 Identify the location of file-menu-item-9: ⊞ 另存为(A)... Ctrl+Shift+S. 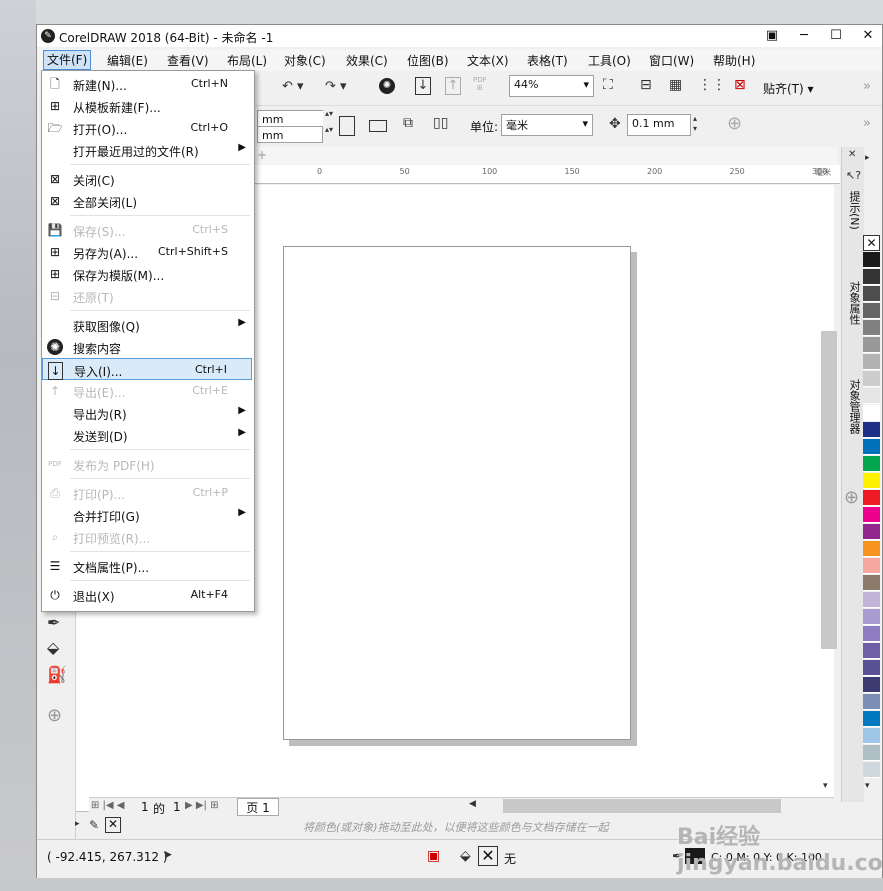
(147, 252).